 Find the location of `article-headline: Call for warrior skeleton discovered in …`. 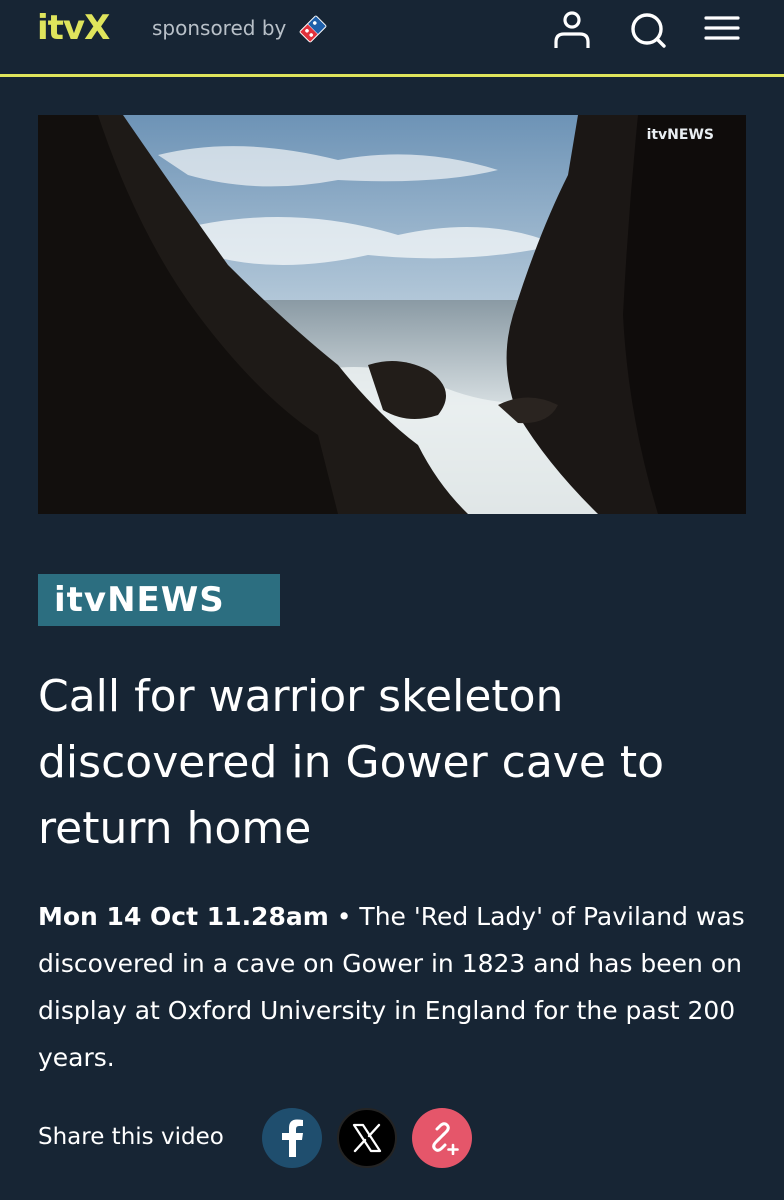

article-headline: Call for warrior skeleton discovered in … is located at coordinates (351, 762).